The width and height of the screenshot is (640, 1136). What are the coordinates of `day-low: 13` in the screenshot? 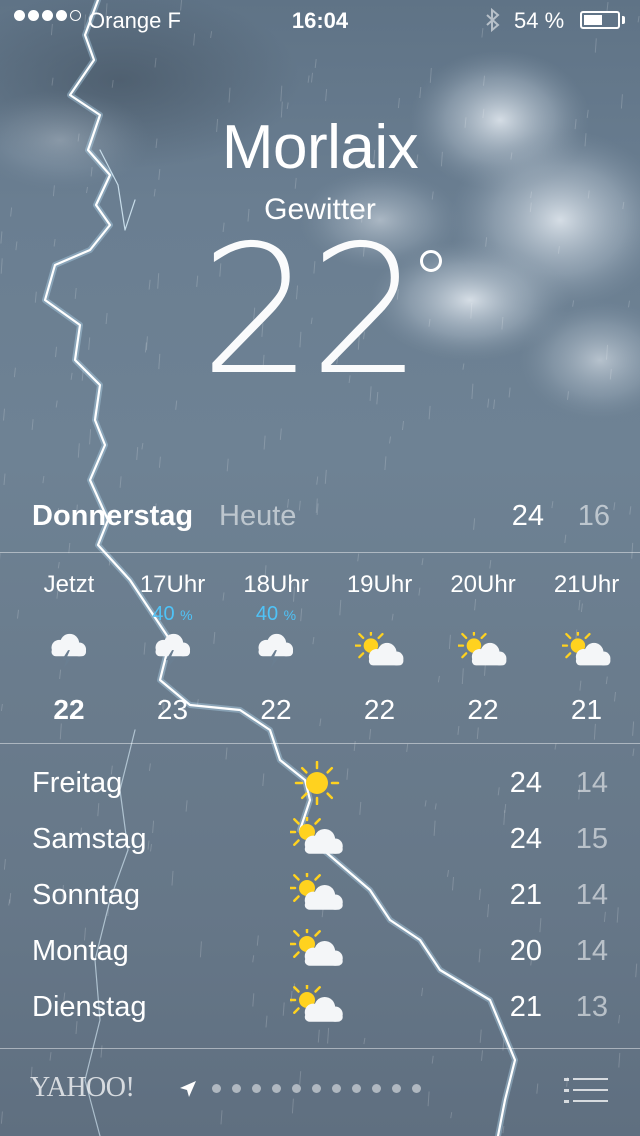 It's located at (591, 1007).